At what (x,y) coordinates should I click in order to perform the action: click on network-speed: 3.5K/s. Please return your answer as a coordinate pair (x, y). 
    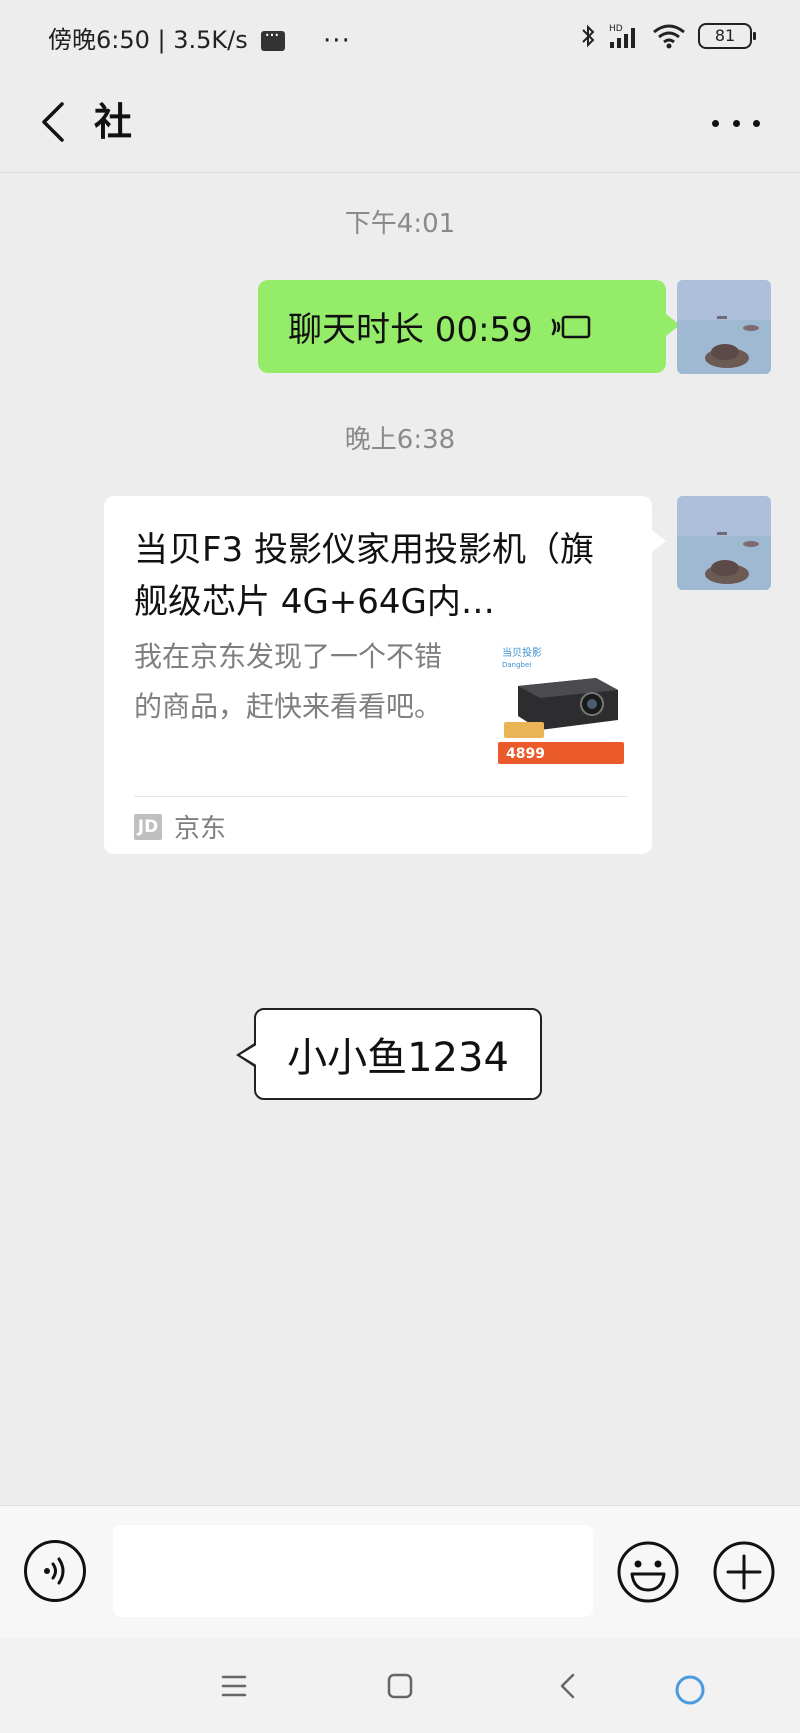
    Looking at the image, I should click on (210, 40).